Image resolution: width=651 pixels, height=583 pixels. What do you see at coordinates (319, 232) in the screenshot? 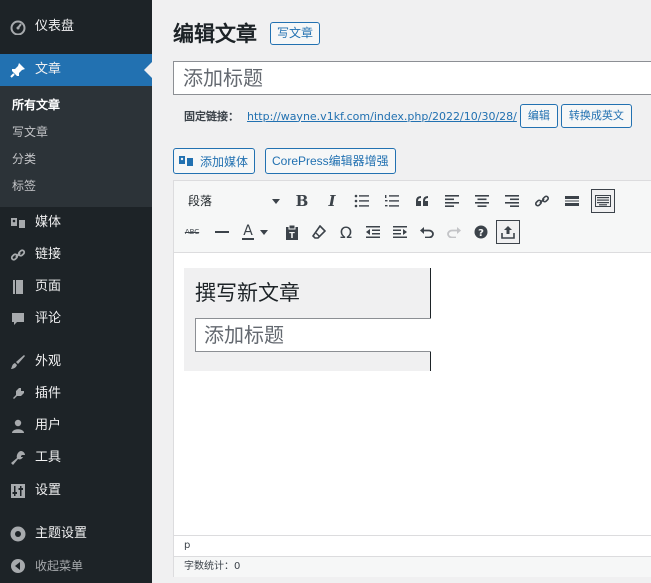
I see `clear-formatting-button` at bounding box center [319, 232].